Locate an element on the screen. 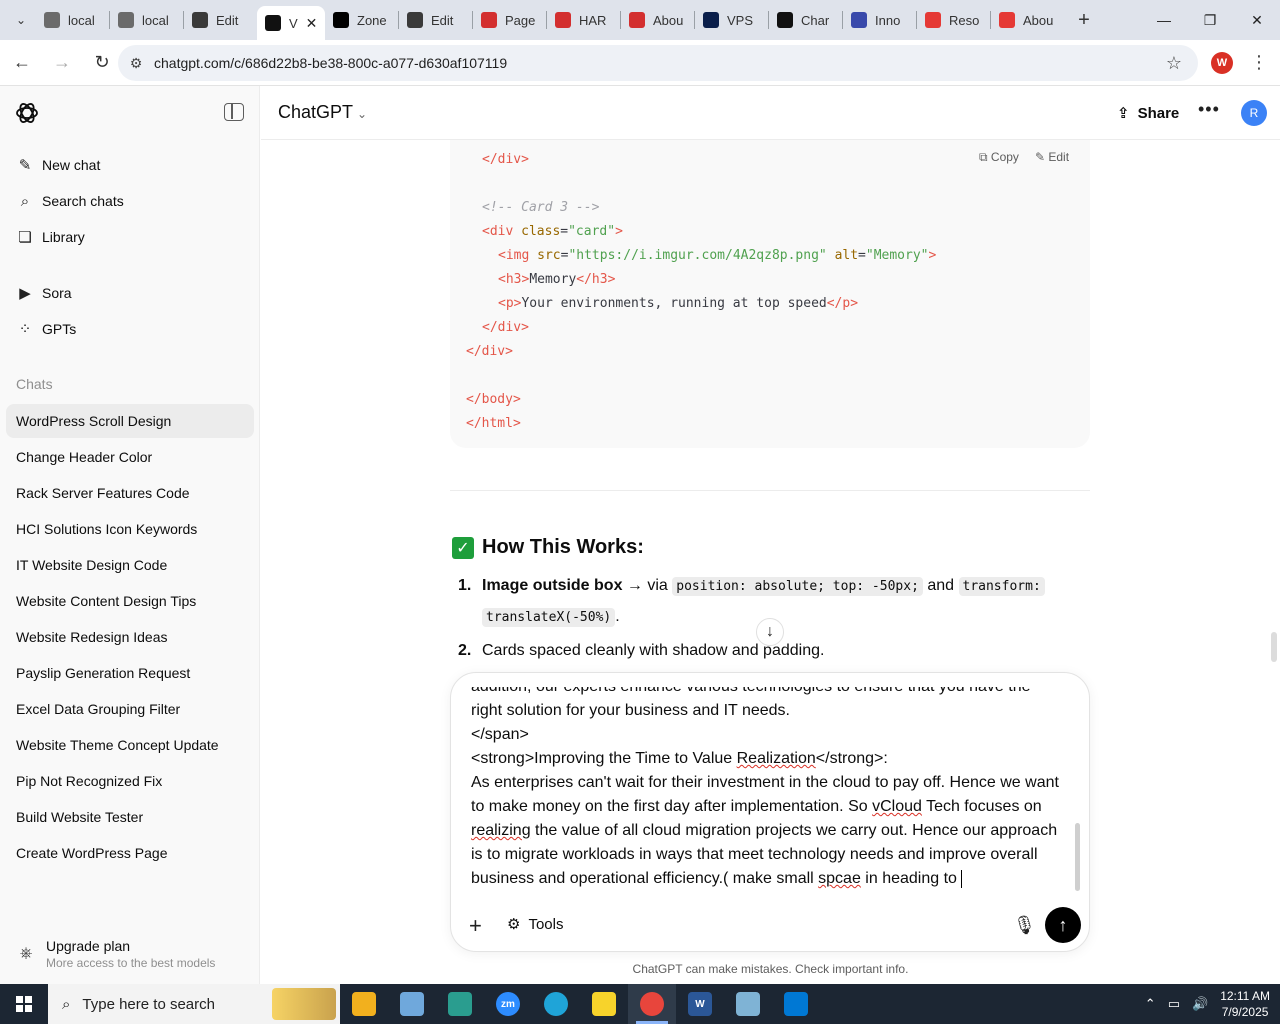 The height and width of the screenshot is (1024, 1280). chevron-up-icon: ⌃ is located at coordinates (1150, 1004).